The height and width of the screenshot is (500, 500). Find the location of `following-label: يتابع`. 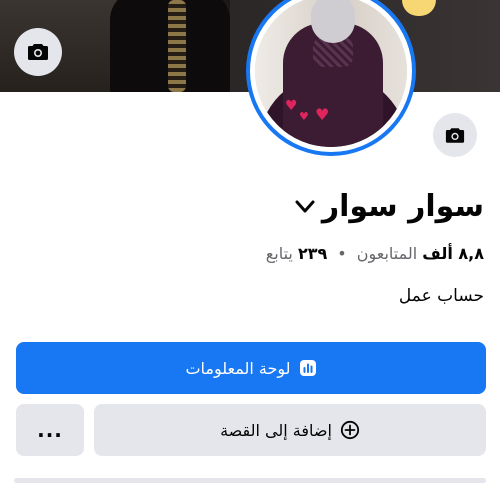

following-label: يتابع is located at coordinates (279, 253).